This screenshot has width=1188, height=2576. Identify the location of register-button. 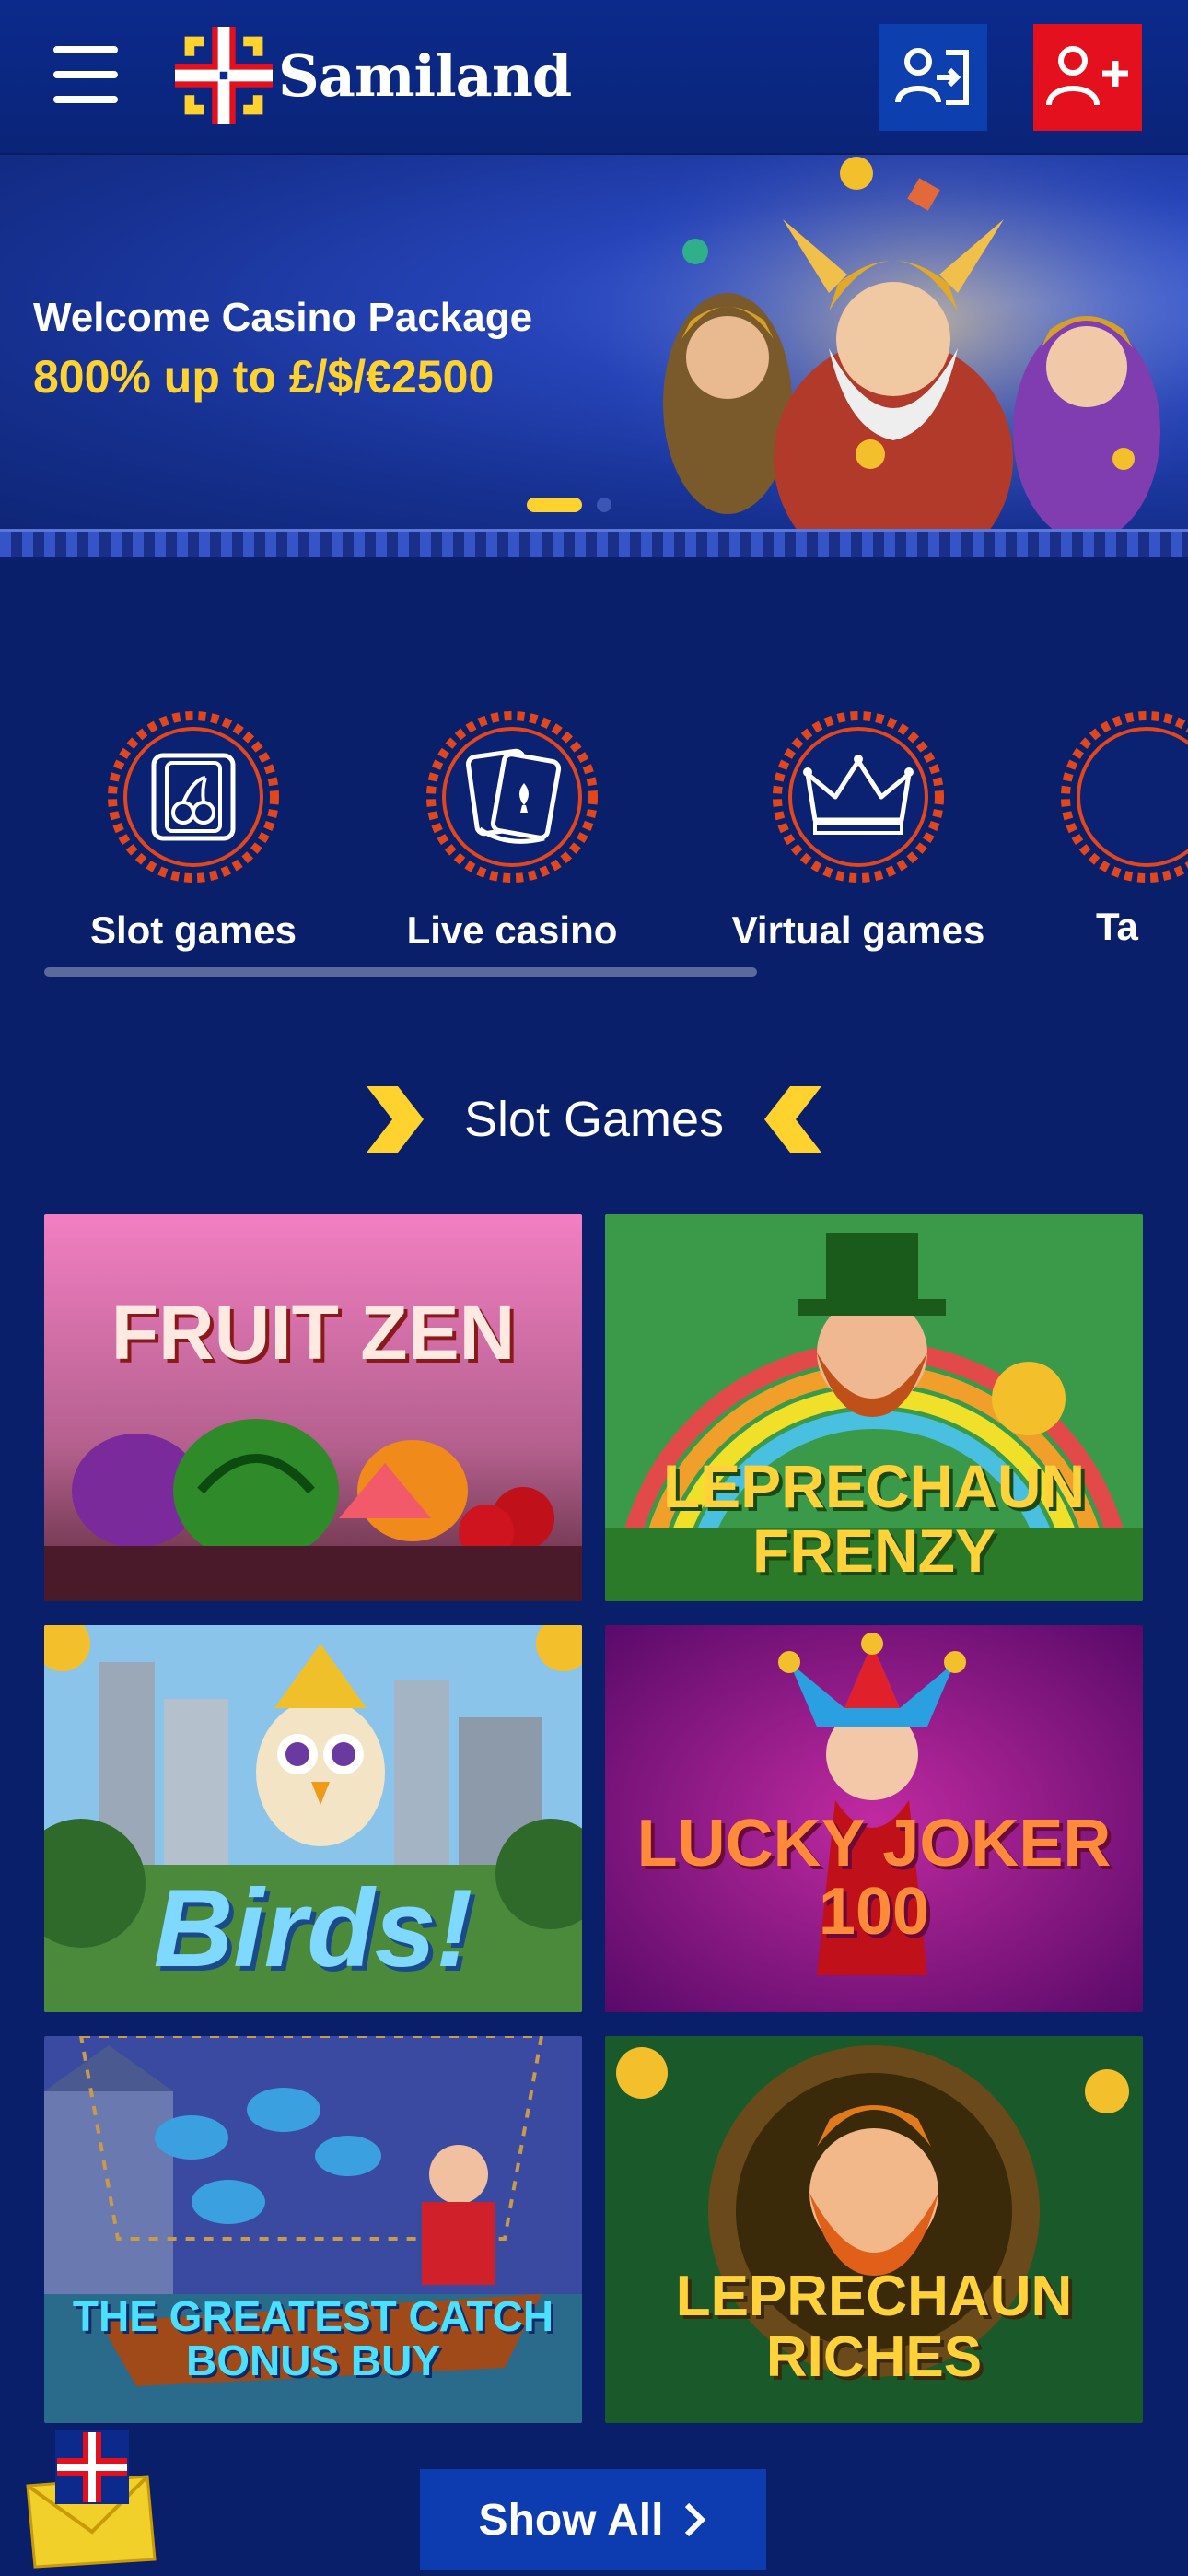
(1087, 77).